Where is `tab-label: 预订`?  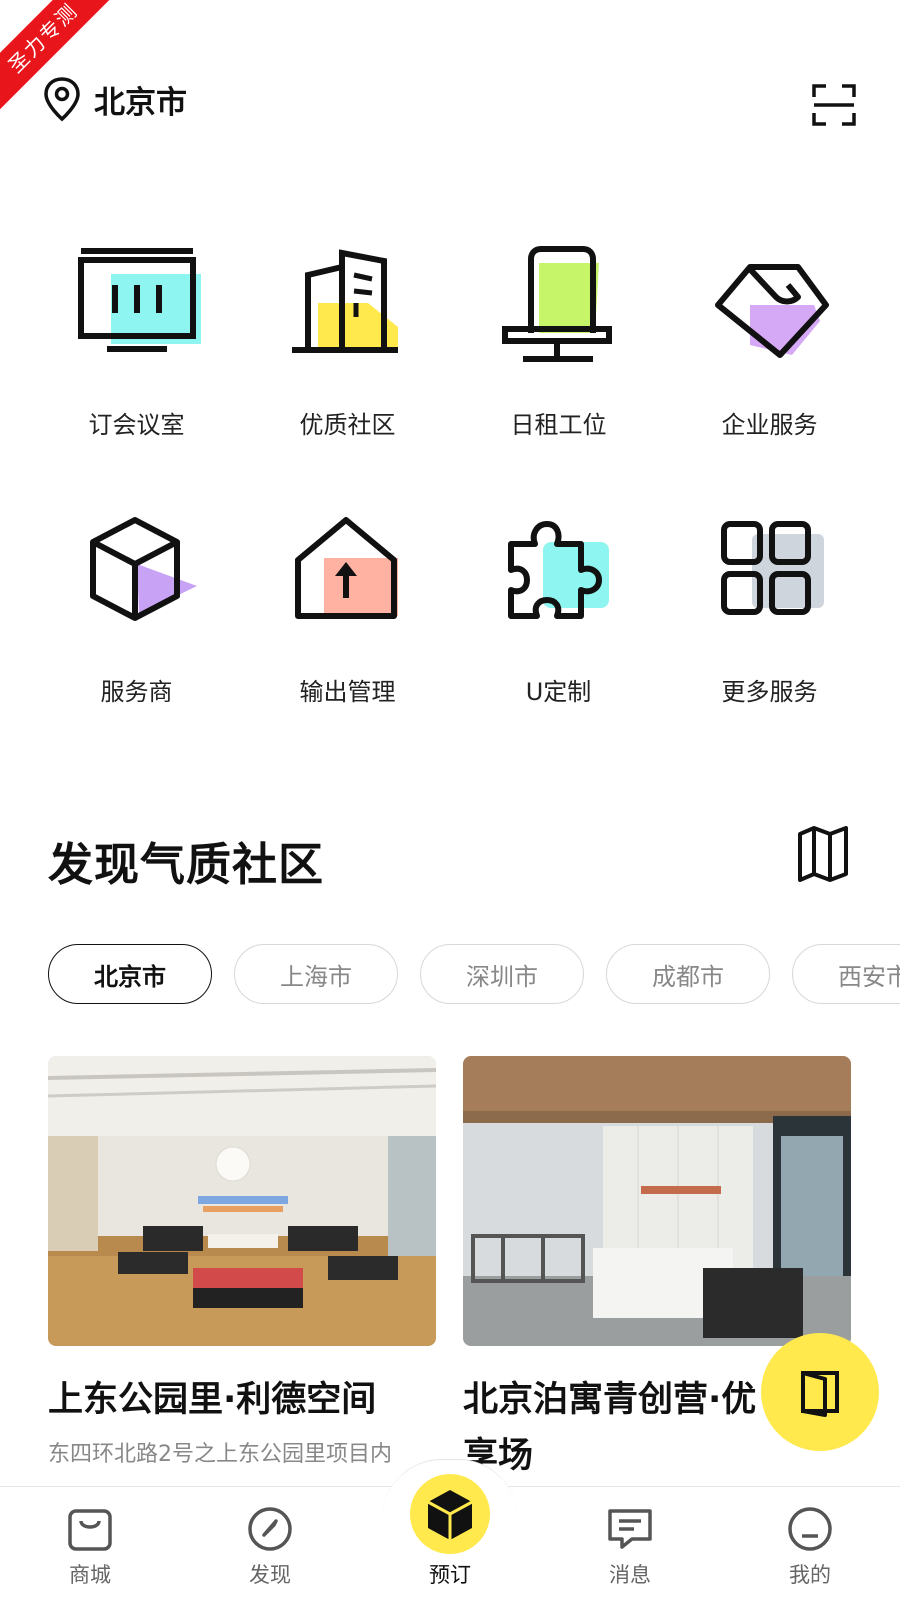
tab-label: 预订 is located at coordinates (450, 1575).